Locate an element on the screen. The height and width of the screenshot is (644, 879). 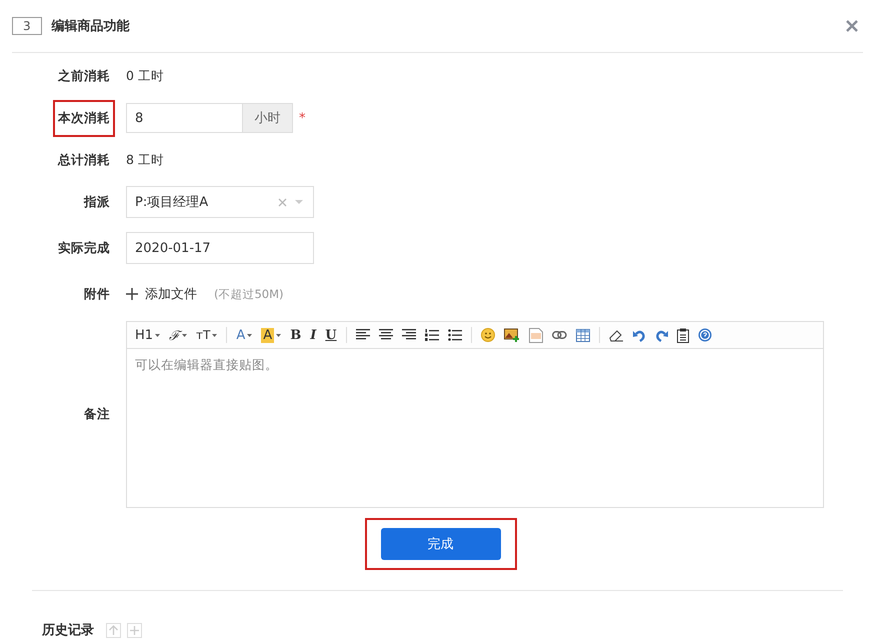
bullet-list-icon is located at coordinates (455, 335).